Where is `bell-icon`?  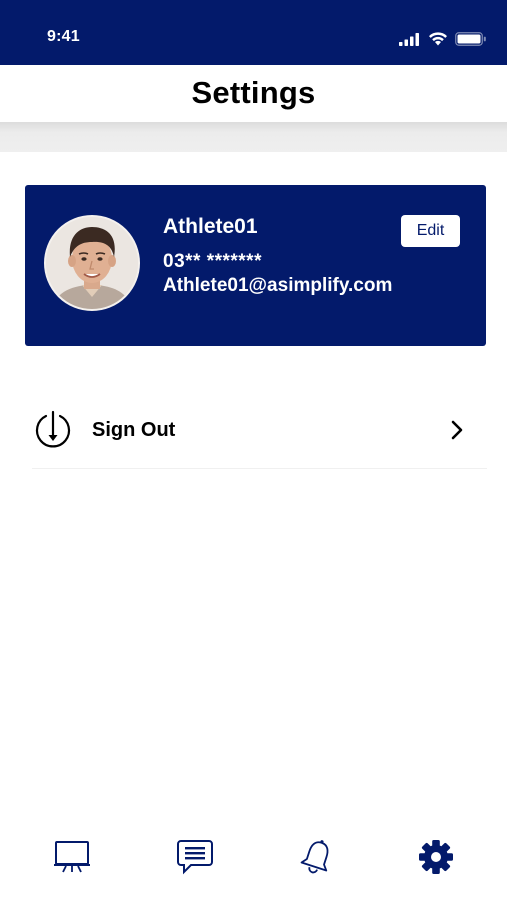
bell-icon is located at coordinates (314, 857).